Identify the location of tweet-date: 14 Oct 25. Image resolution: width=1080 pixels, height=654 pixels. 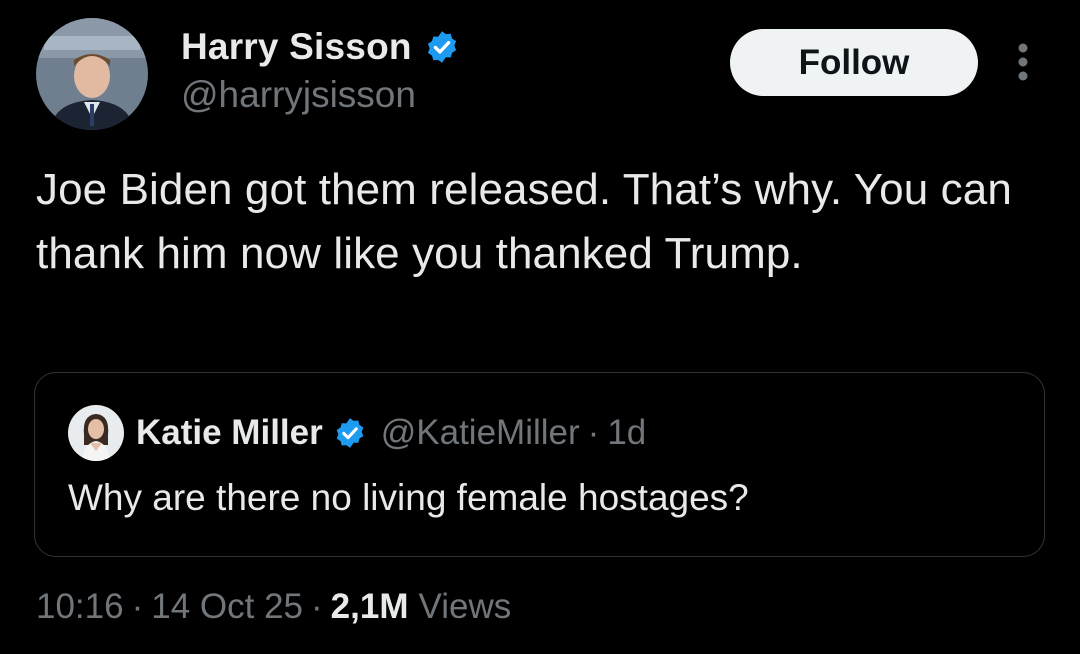
(227, 607).